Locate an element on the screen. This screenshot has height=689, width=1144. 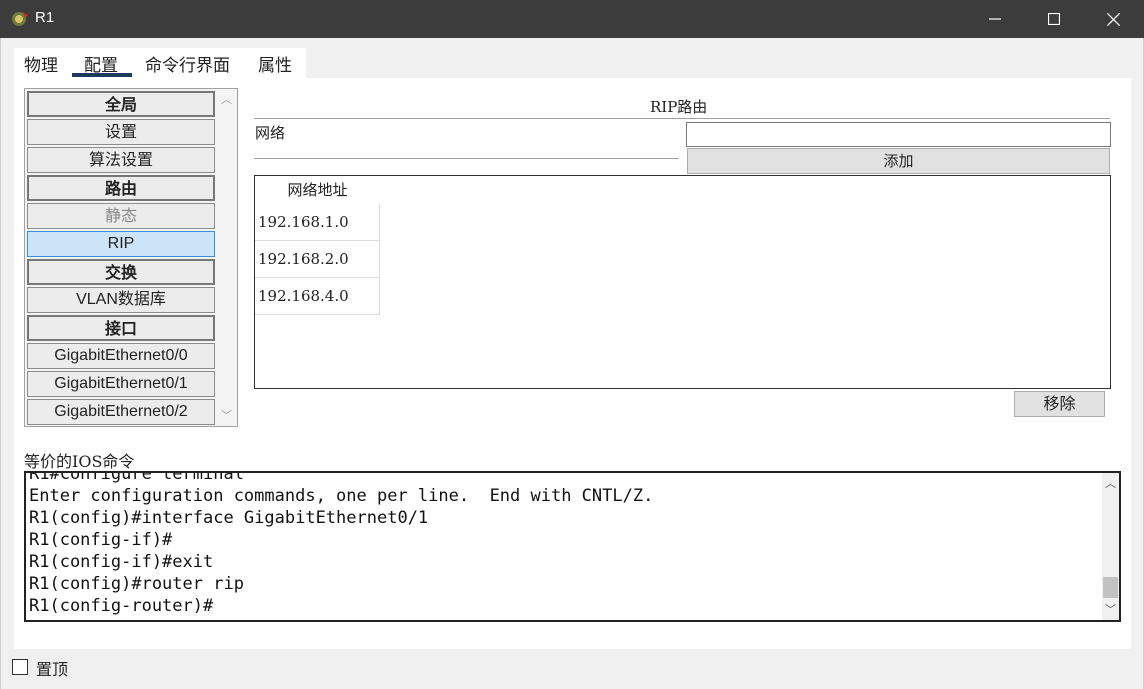
always-on-top-checkbox is located at coordinates (20, 667).